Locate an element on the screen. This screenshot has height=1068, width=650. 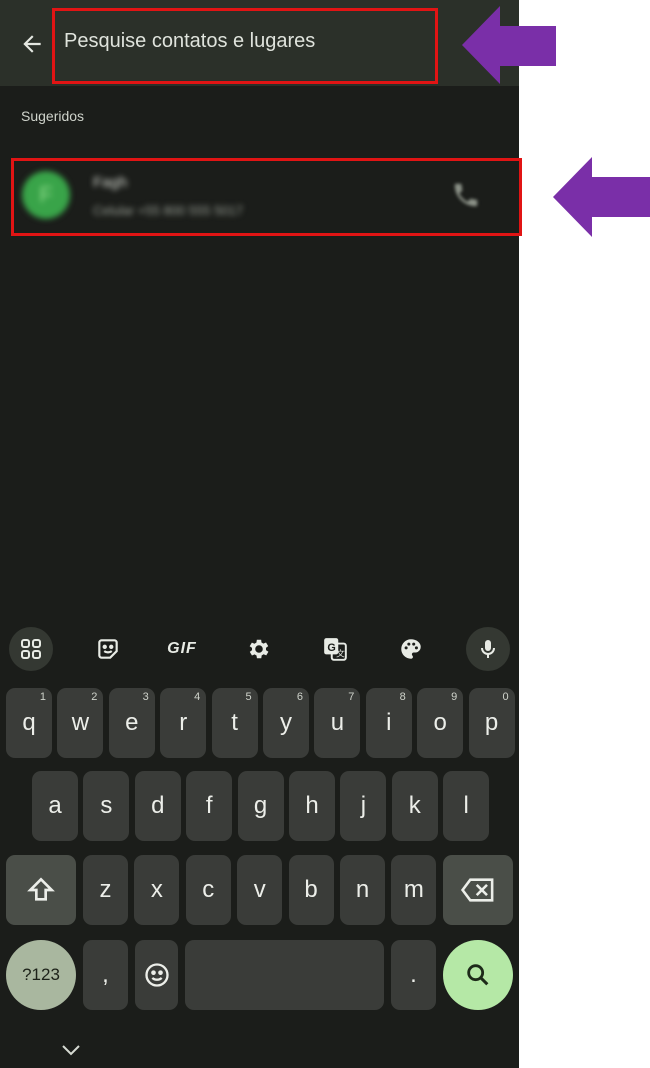
key-m: m is located at coordinates (414, 890).